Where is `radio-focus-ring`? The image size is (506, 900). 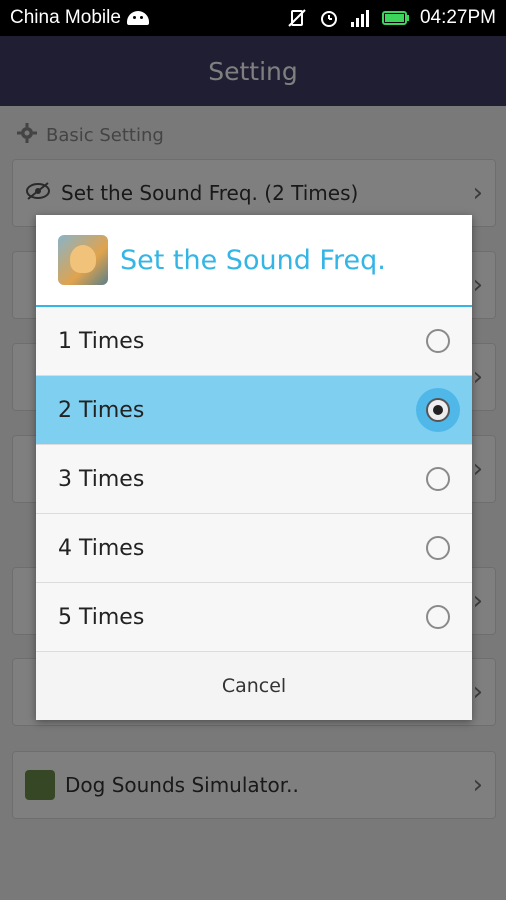
radio-focus-ring is located at coordinates (438, 410).